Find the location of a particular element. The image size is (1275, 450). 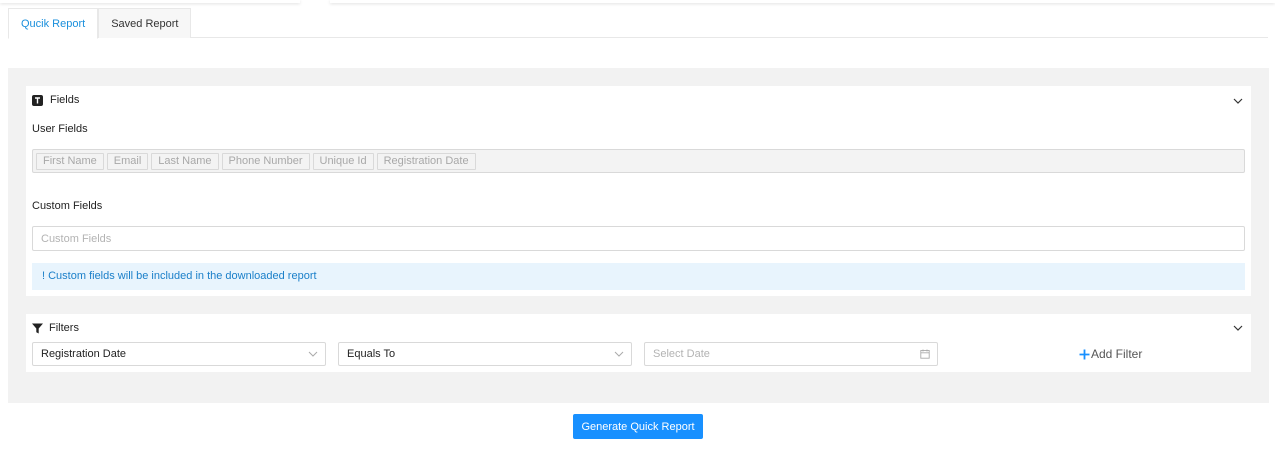

tab-quick-report: Qucik Report is located at coordinates (53, 23).